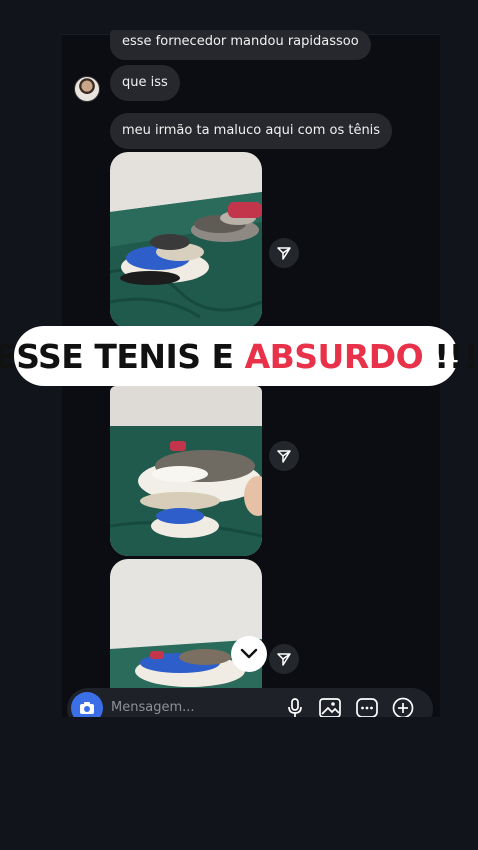 This screenshot has height=850, width=478. I want to click on message-bubble: meu irmão ta maluco aqui com os tênis, so click(251, 131).